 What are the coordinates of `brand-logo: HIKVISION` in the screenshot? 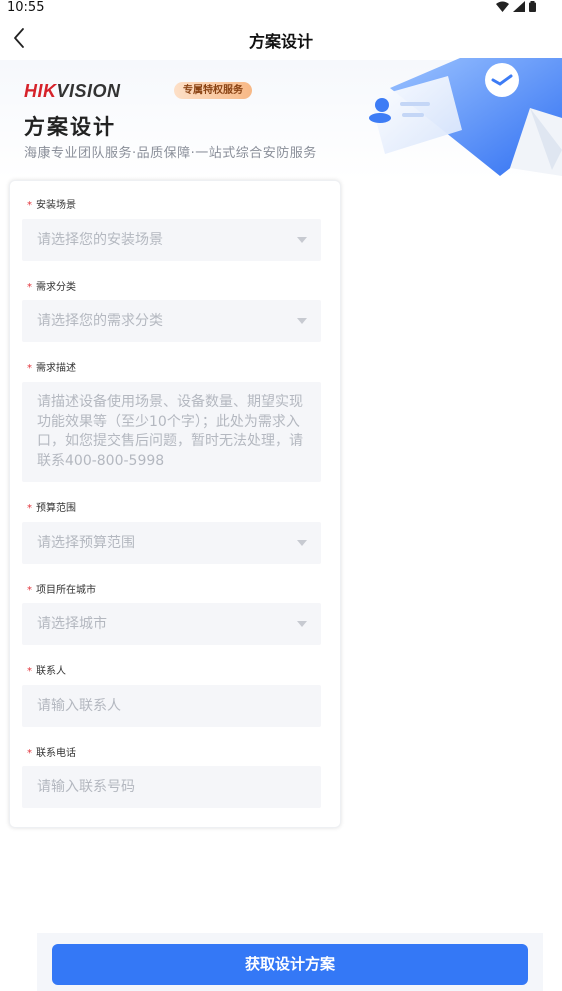 It's located at (72, 91).